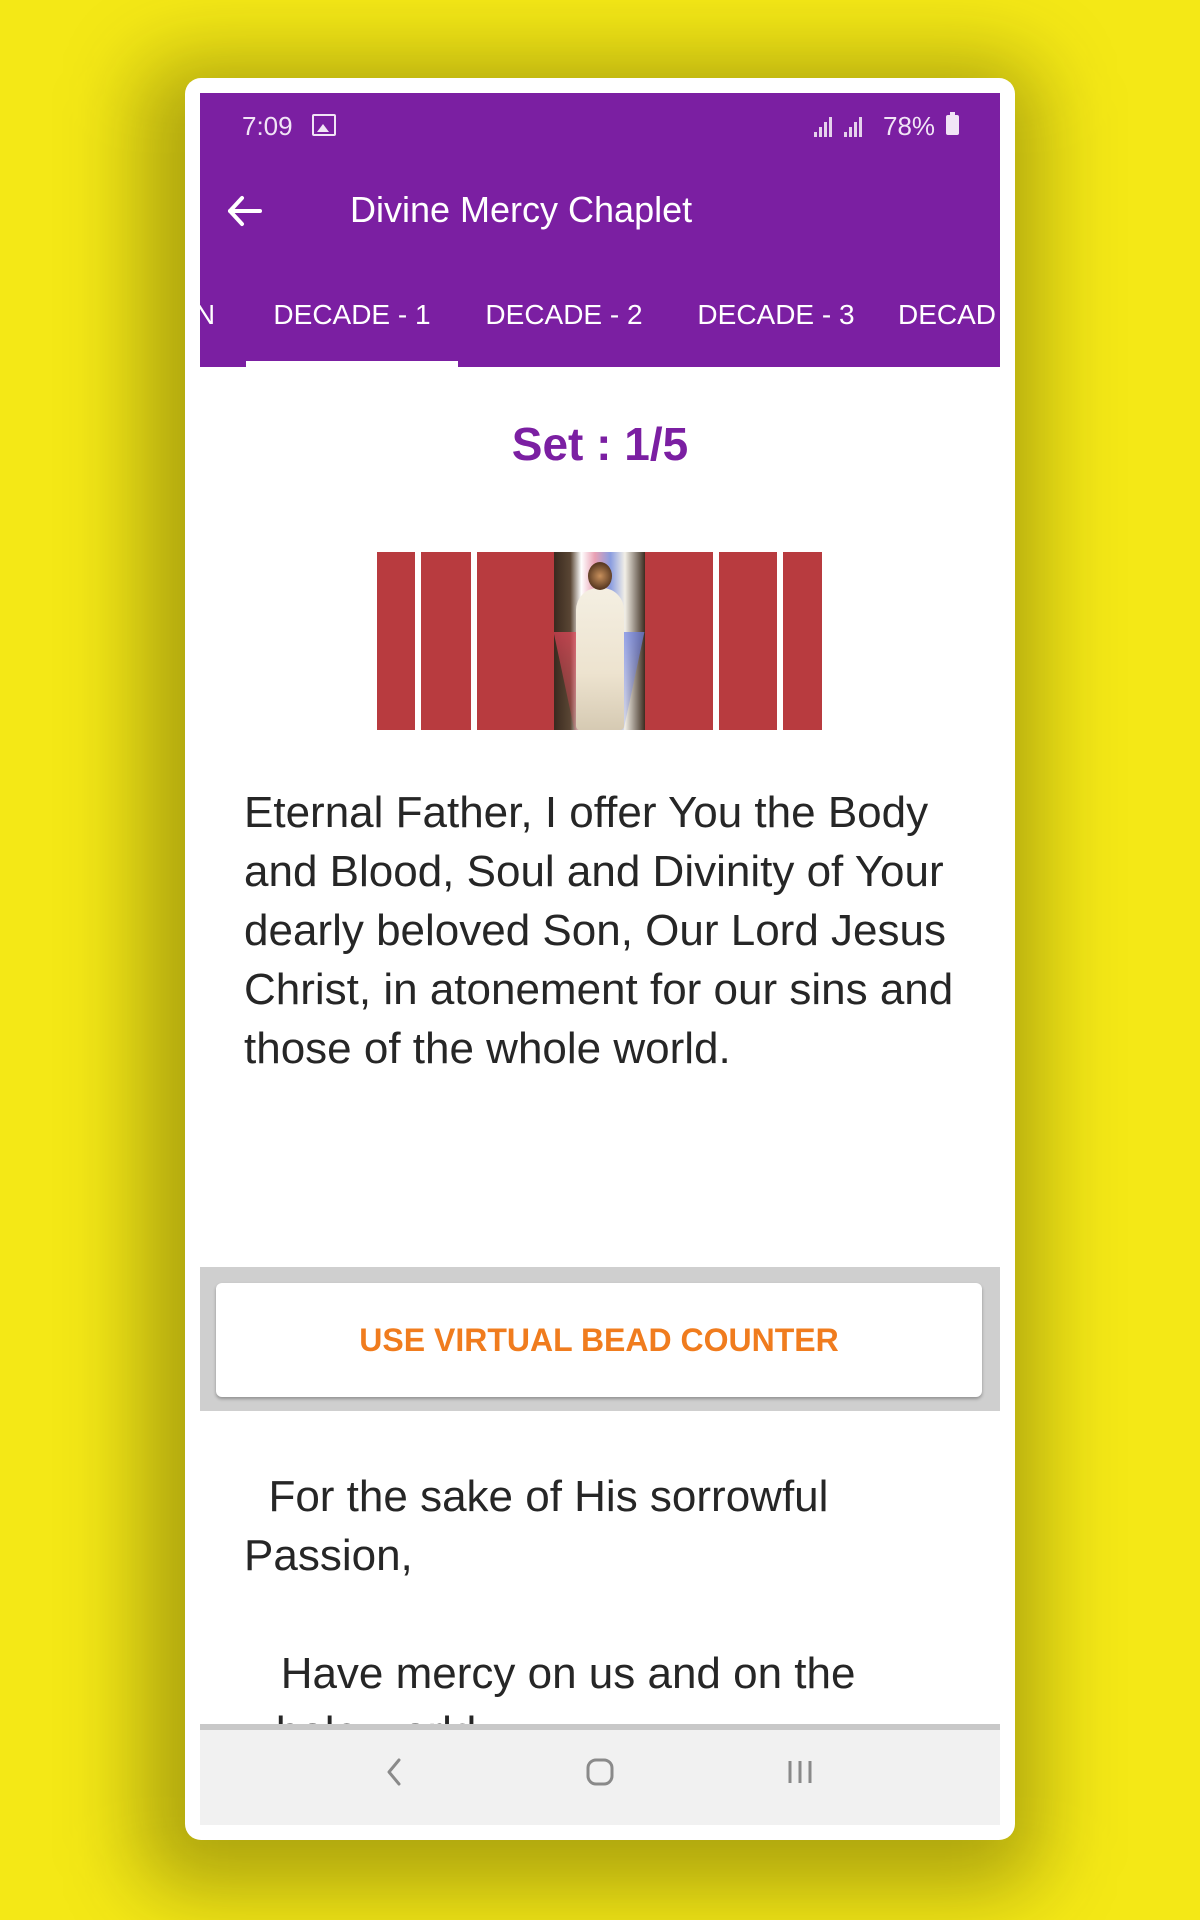  Describe the element at coordinates (564, 316) in the screenshot. I see `tab-decade-2: DECADE - 2` at that location.